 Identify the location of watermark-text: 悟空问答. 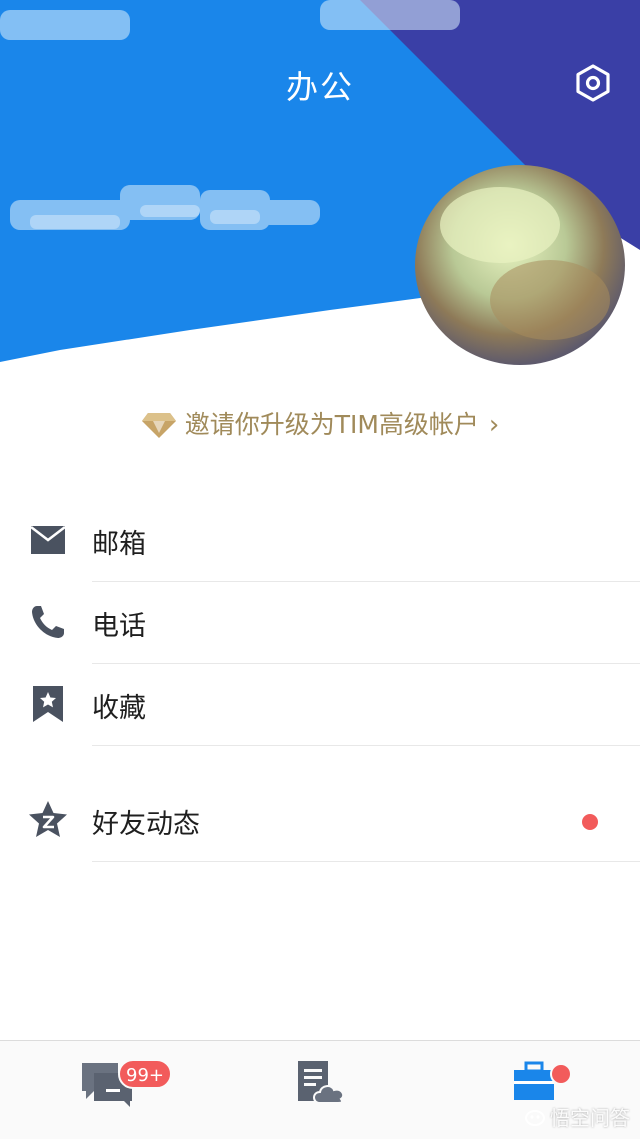
(590, 1118).